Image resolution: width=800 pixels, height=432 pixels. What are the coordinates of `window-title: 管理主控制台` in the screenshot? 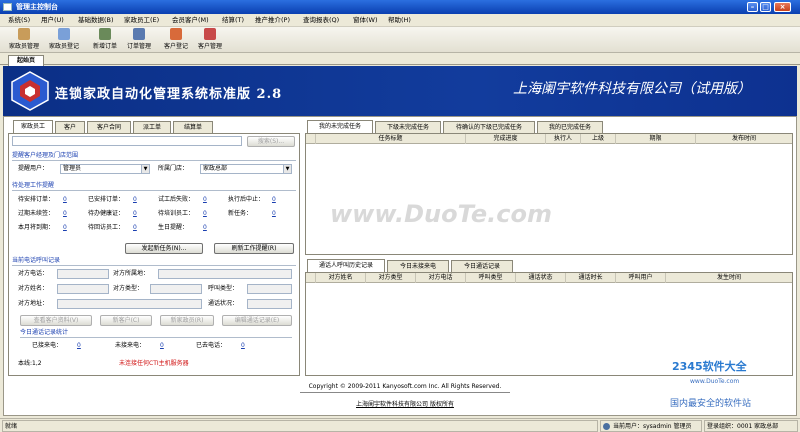 It's located at (37, 7).